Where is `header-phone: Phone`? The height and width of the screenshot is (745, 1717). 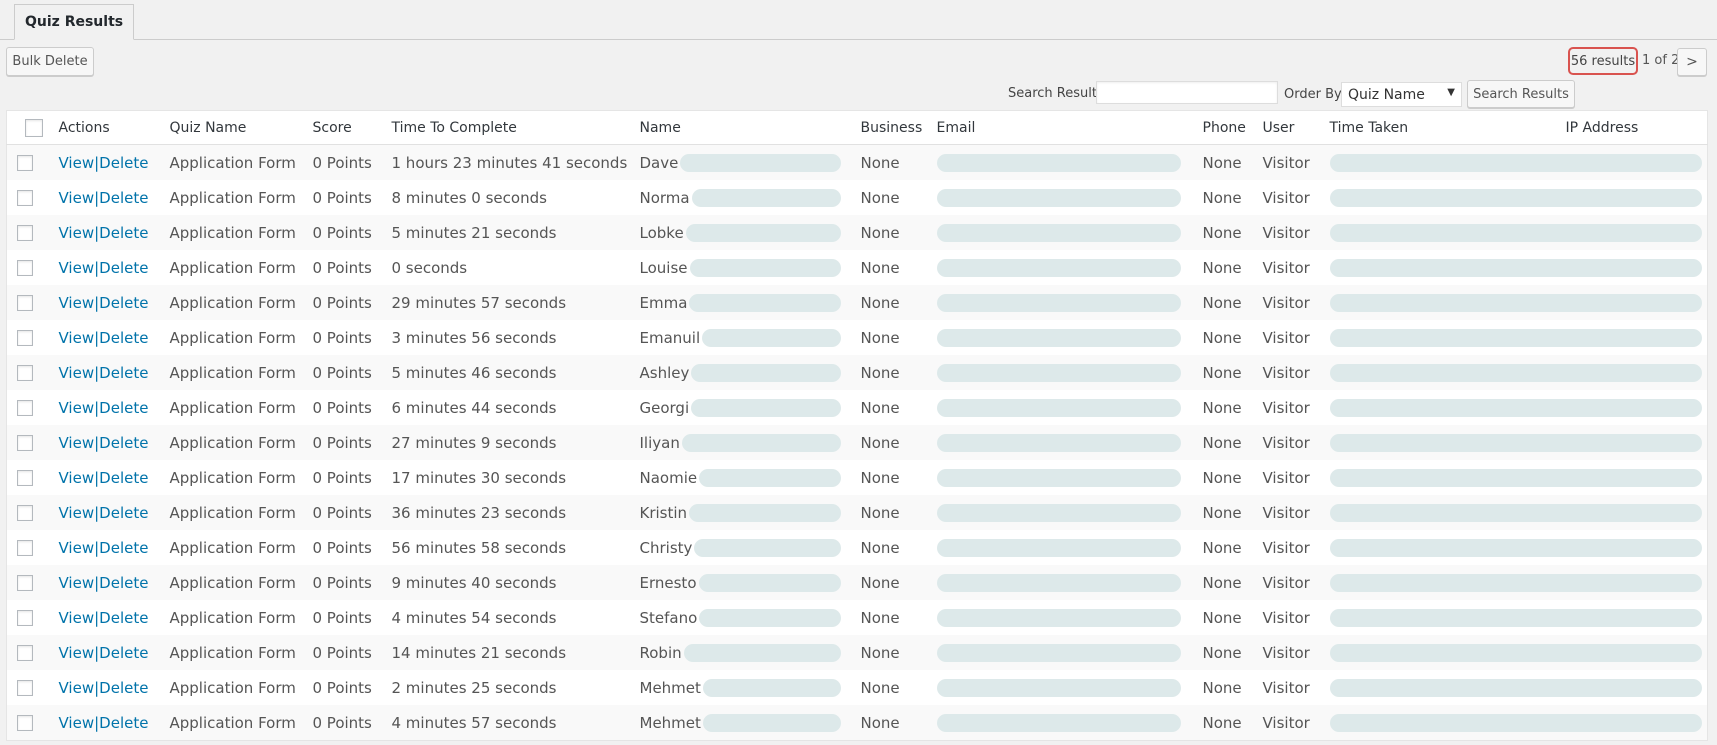
header-phone: Phone is located at coordinates (1224, 127).